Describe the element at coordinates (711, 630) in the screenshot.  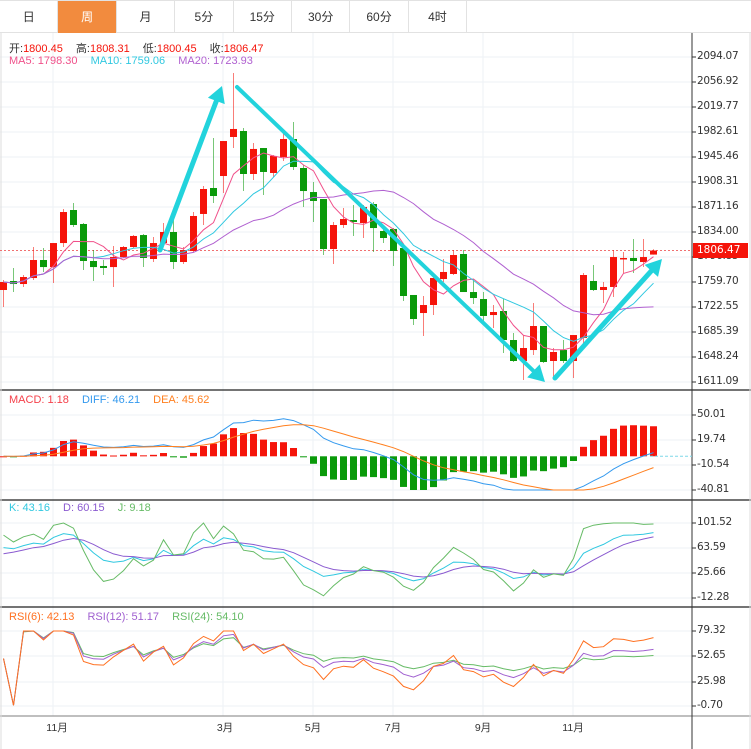
I see `rsi-tick-label: 79.32` at that location.